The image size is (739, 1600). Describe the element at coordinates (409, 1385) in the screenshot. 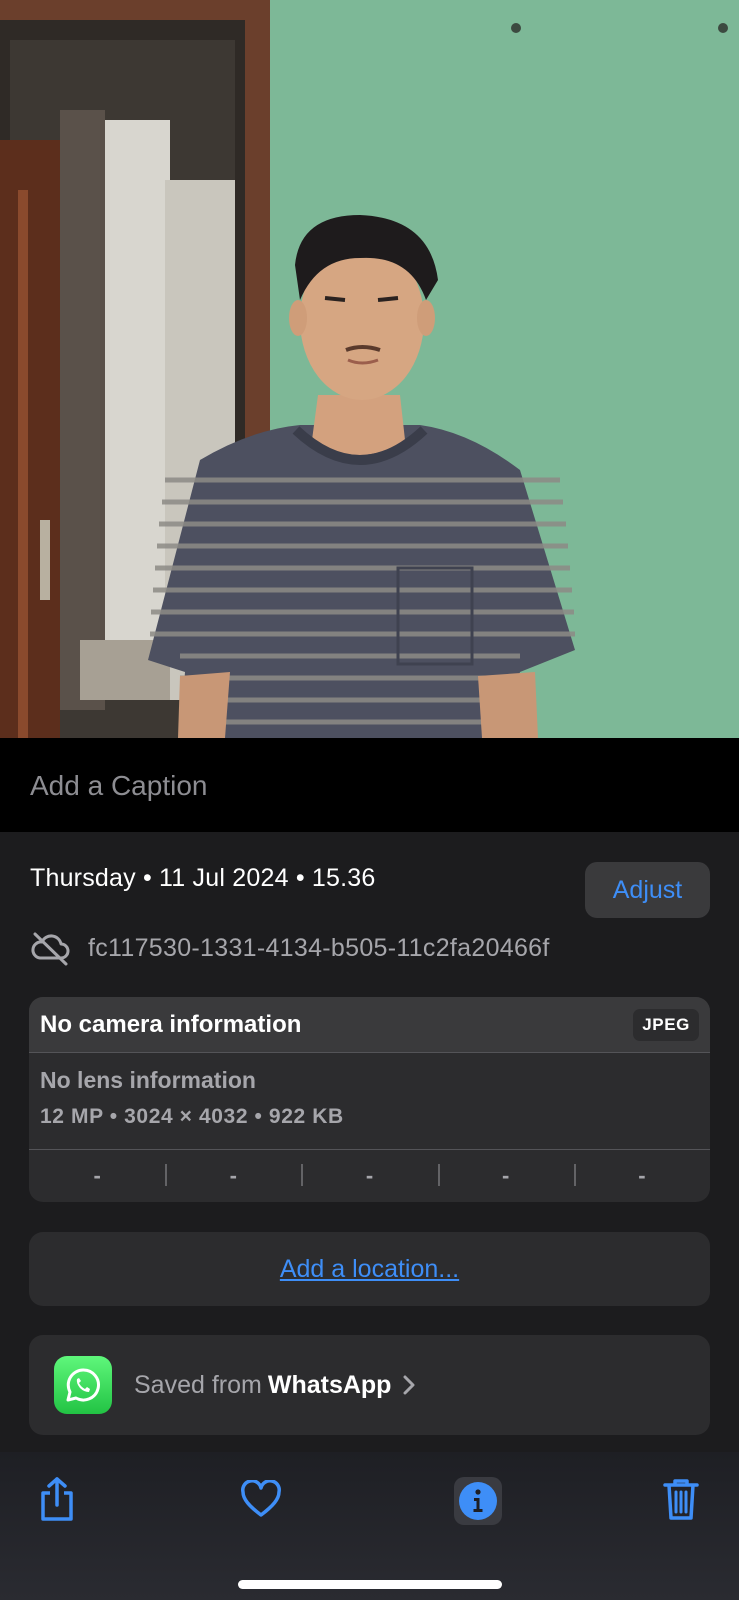

I see `chevron-right-icon` at that location.